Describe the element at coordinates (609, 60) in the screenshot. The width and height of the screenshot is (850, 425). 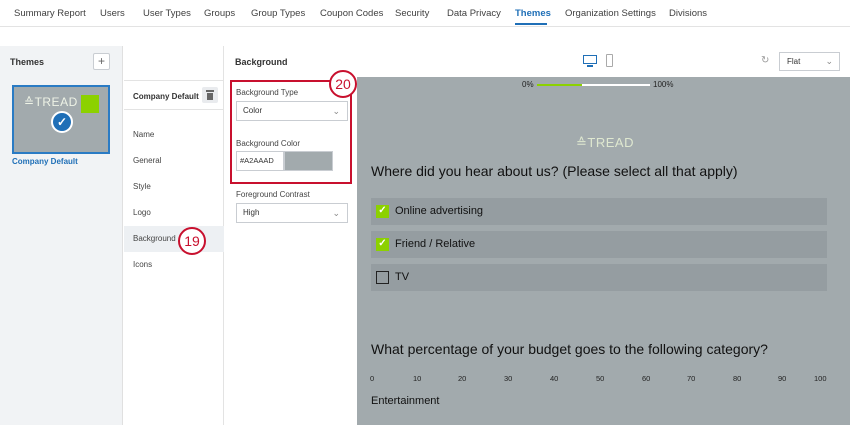
I see `mobile-view-icon` at that location.